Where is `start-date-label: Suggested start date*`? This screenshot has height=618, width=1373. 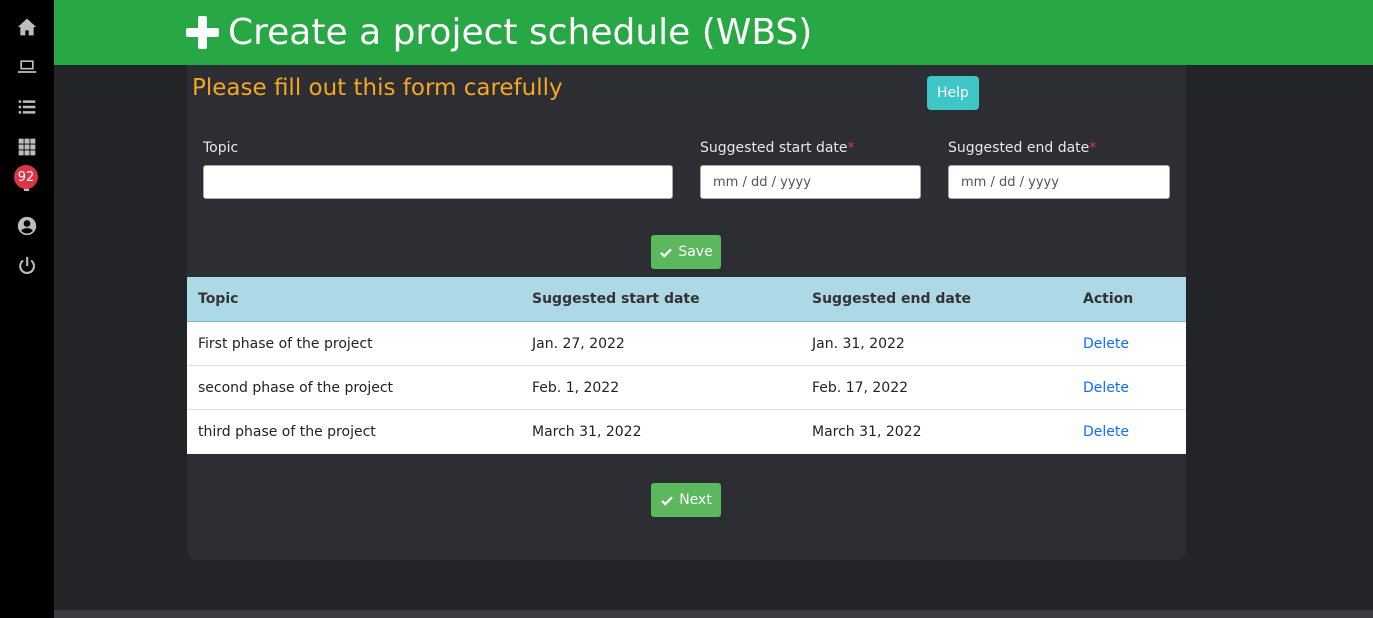
start-date-label: Suggested start date* is located at coordinates (777, 148).